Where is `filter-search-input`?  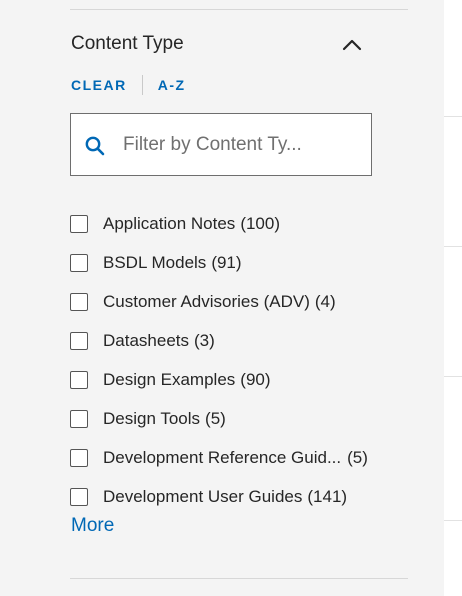 filter-search-input is located at coordinates (241, 145).